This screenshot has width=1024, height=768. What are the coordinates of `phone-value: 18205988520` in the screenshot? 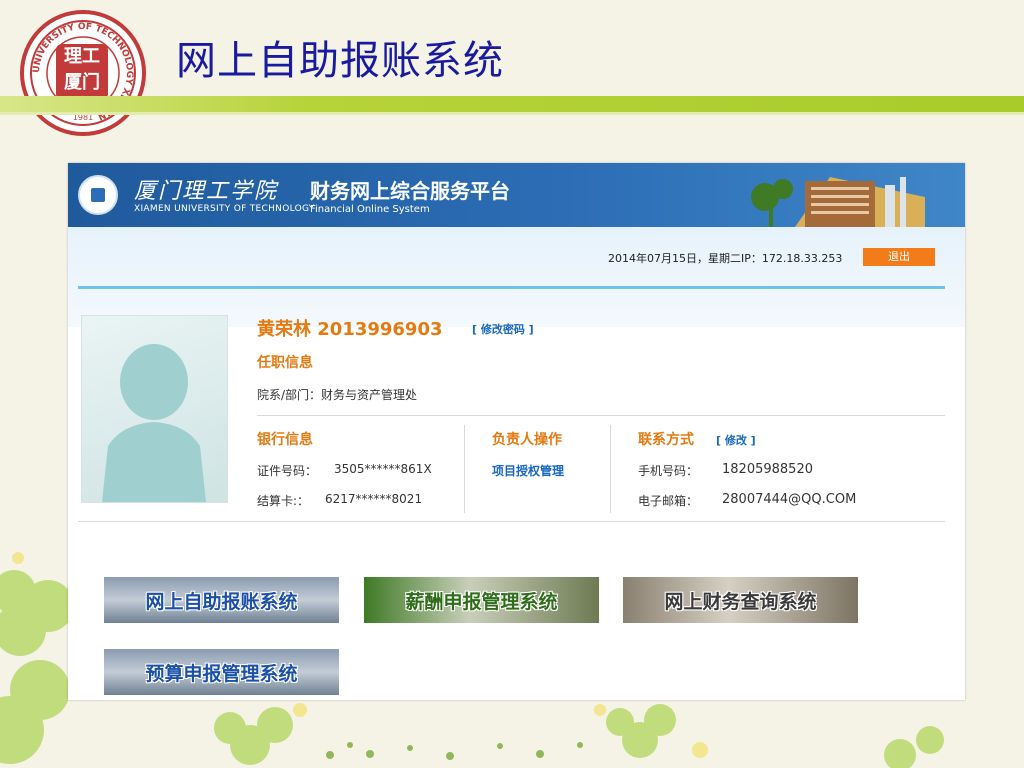 It's located at (767, 469).